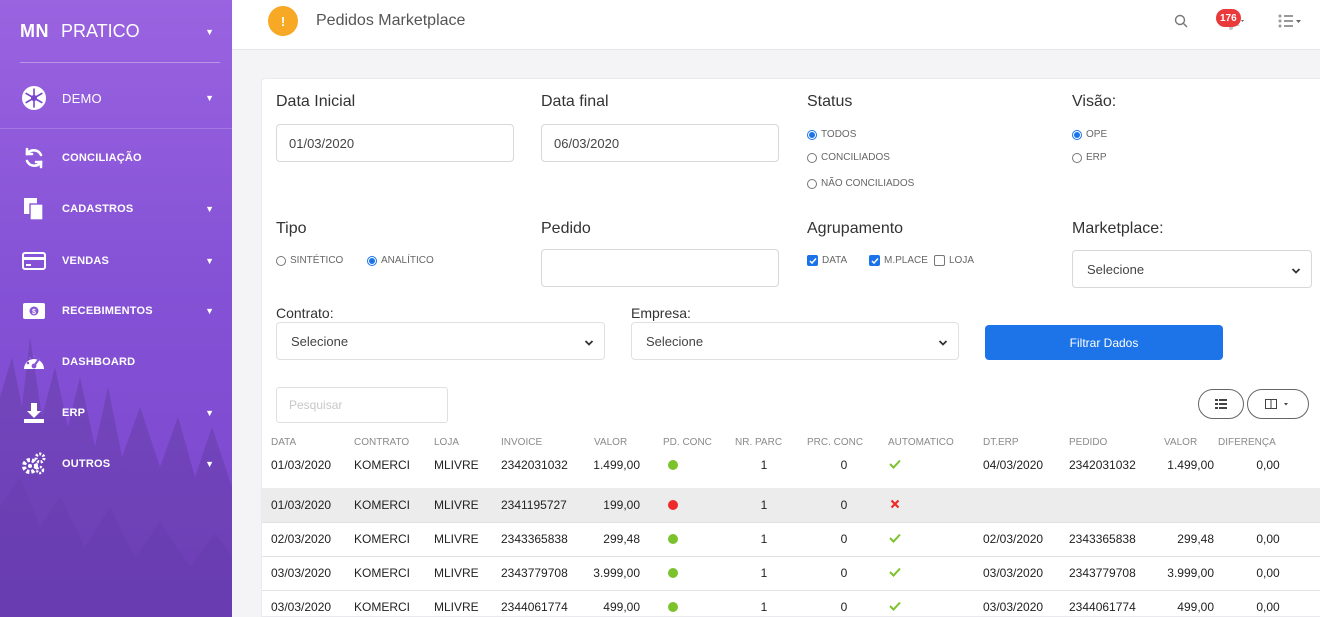 The width and height of the screenshot is (1320, 617). Describe the element at coordinates (1290, 23) in the screenshot. I see `list-menu-icon` at that location.